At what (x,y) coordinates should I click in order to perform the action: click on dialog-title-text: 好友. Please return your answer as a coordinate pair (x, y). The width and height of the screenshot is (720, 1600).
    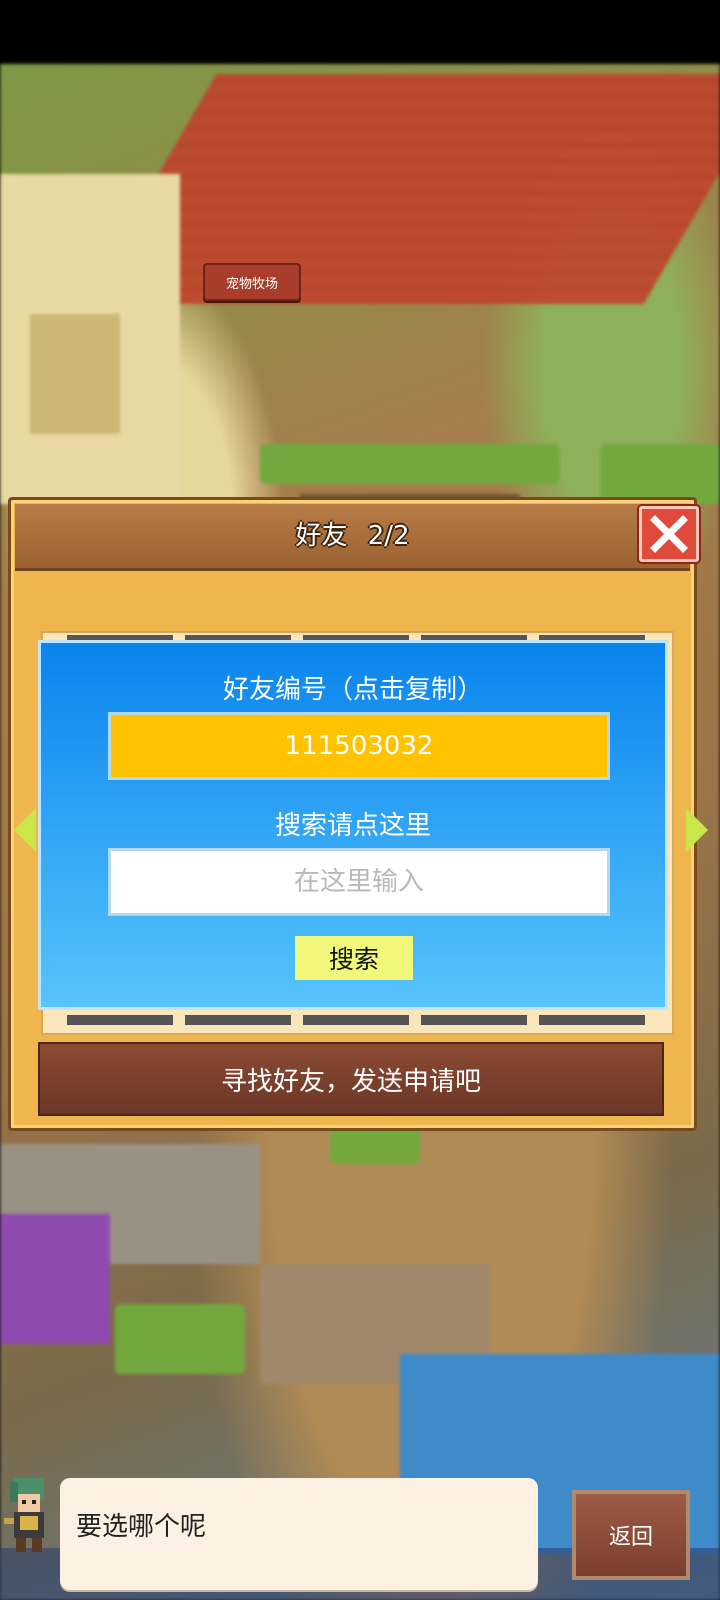
    Looking at the image, I should click on (321, 536).